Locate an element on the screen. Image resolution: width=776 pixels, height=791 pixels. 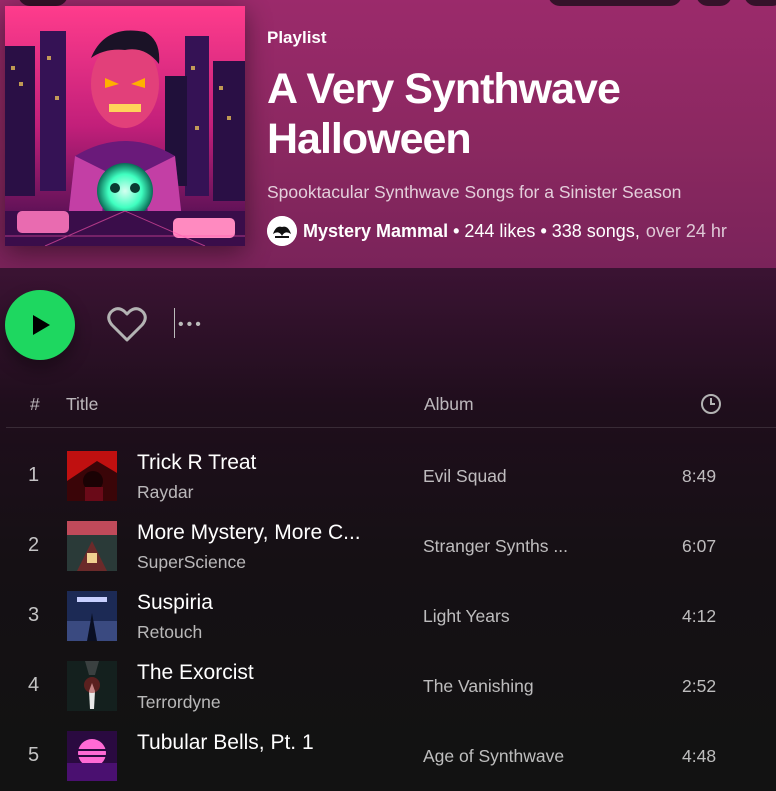
tracklist-header: # Title Album is located at coordinates (388, 406).